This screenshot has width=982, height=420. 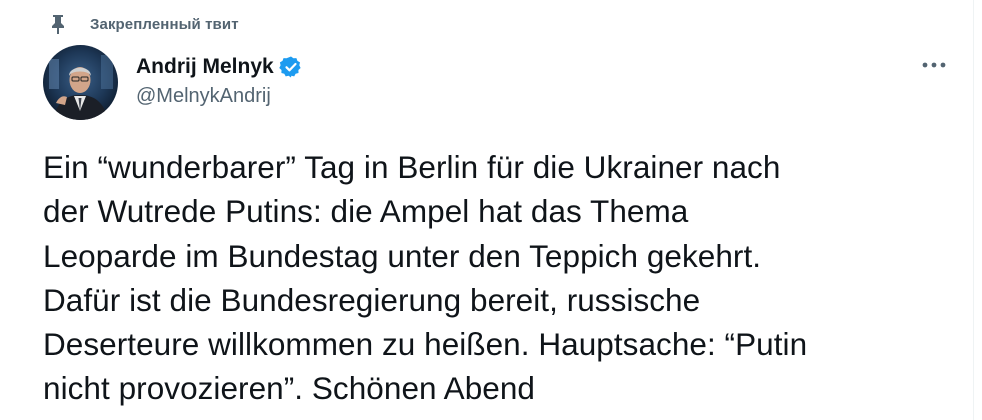 I want to click on tweet-text-line: nicht provozieren”. Schönen Abend, so click(x=289, y=388).